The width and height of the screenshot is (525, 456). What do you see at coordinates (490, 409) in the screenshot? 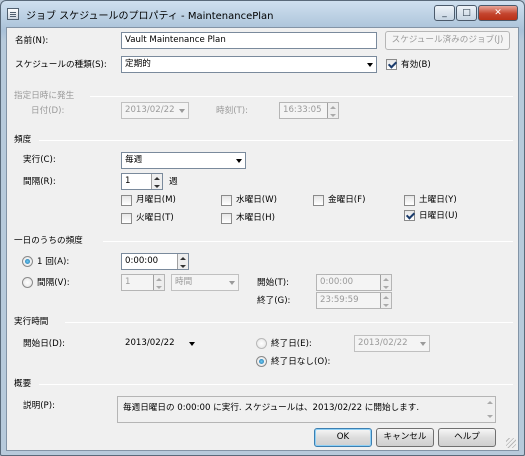
I see `description-scrollbar` at bounding box center [490, 409].